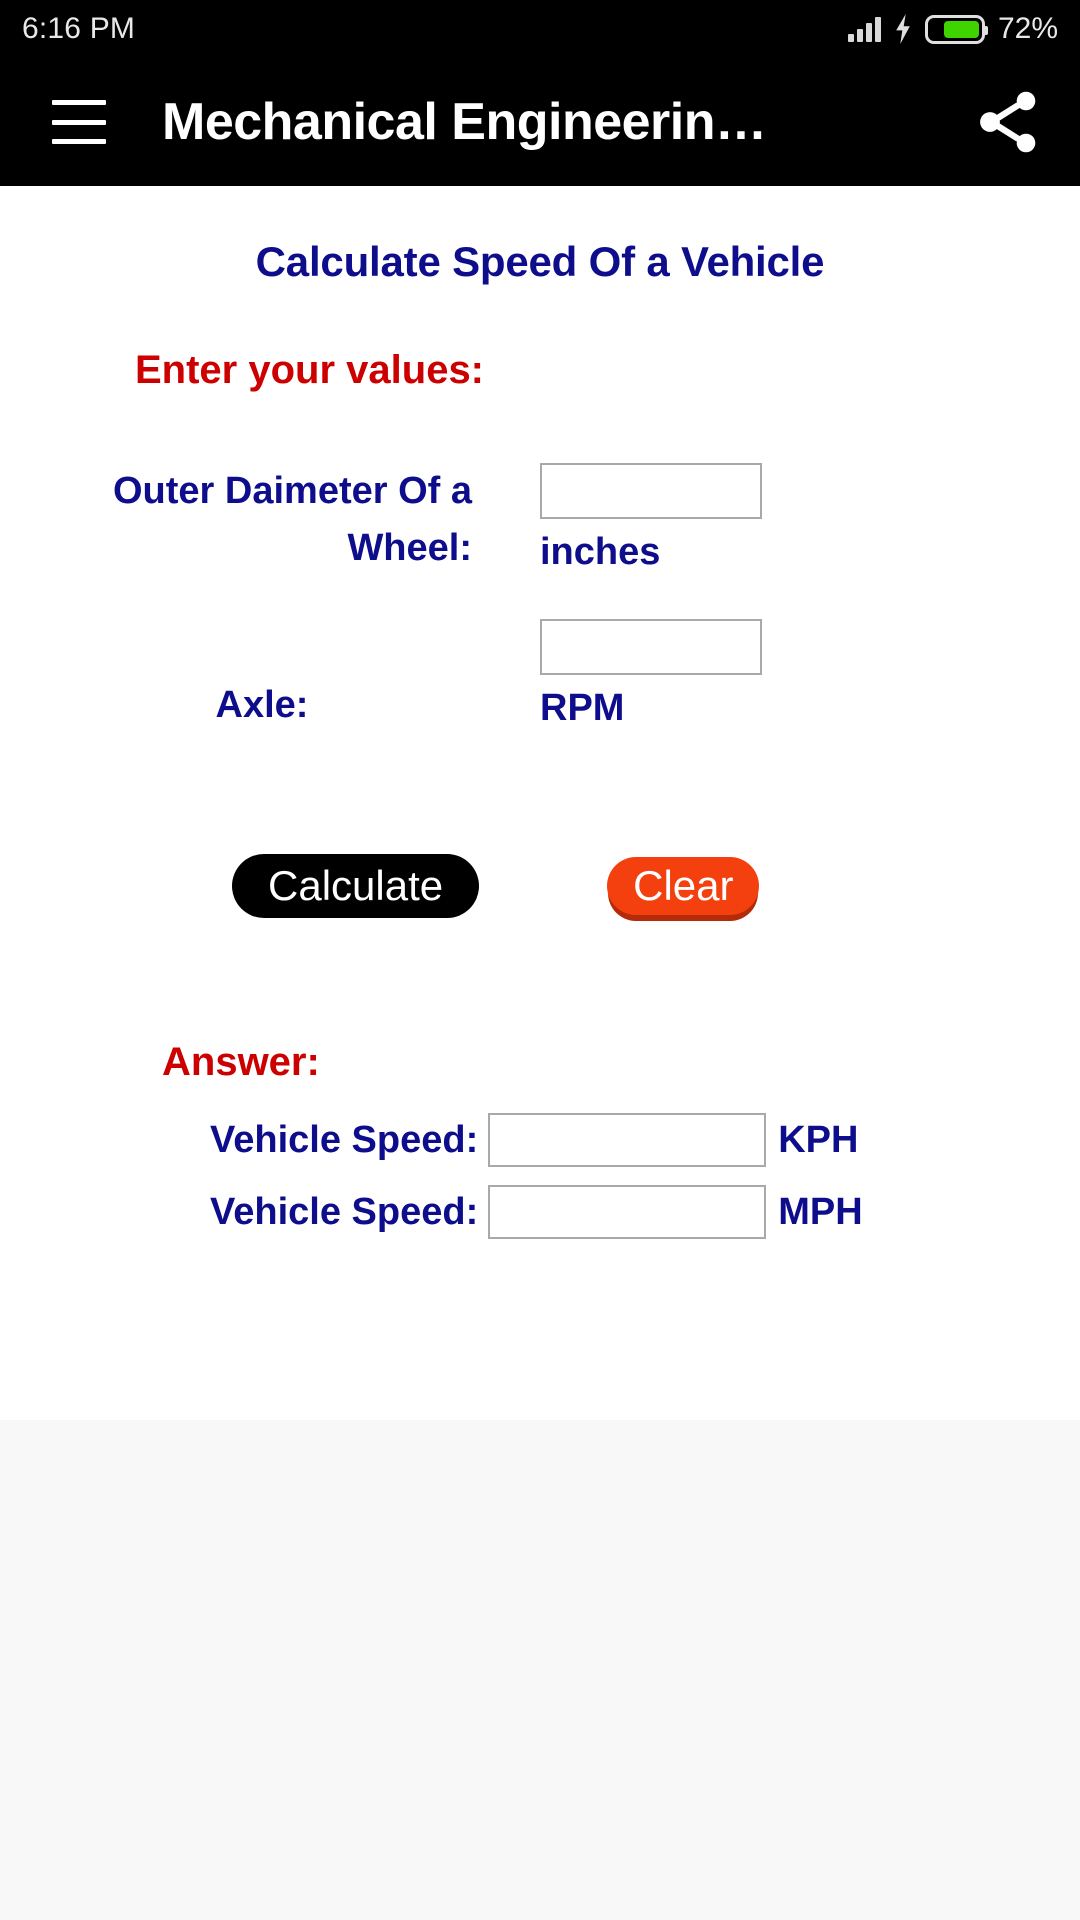 Image resolution: width=1080 pixels, height=1920 pixels. I want to click on hamburger-menu-icon, so click(79, 122).